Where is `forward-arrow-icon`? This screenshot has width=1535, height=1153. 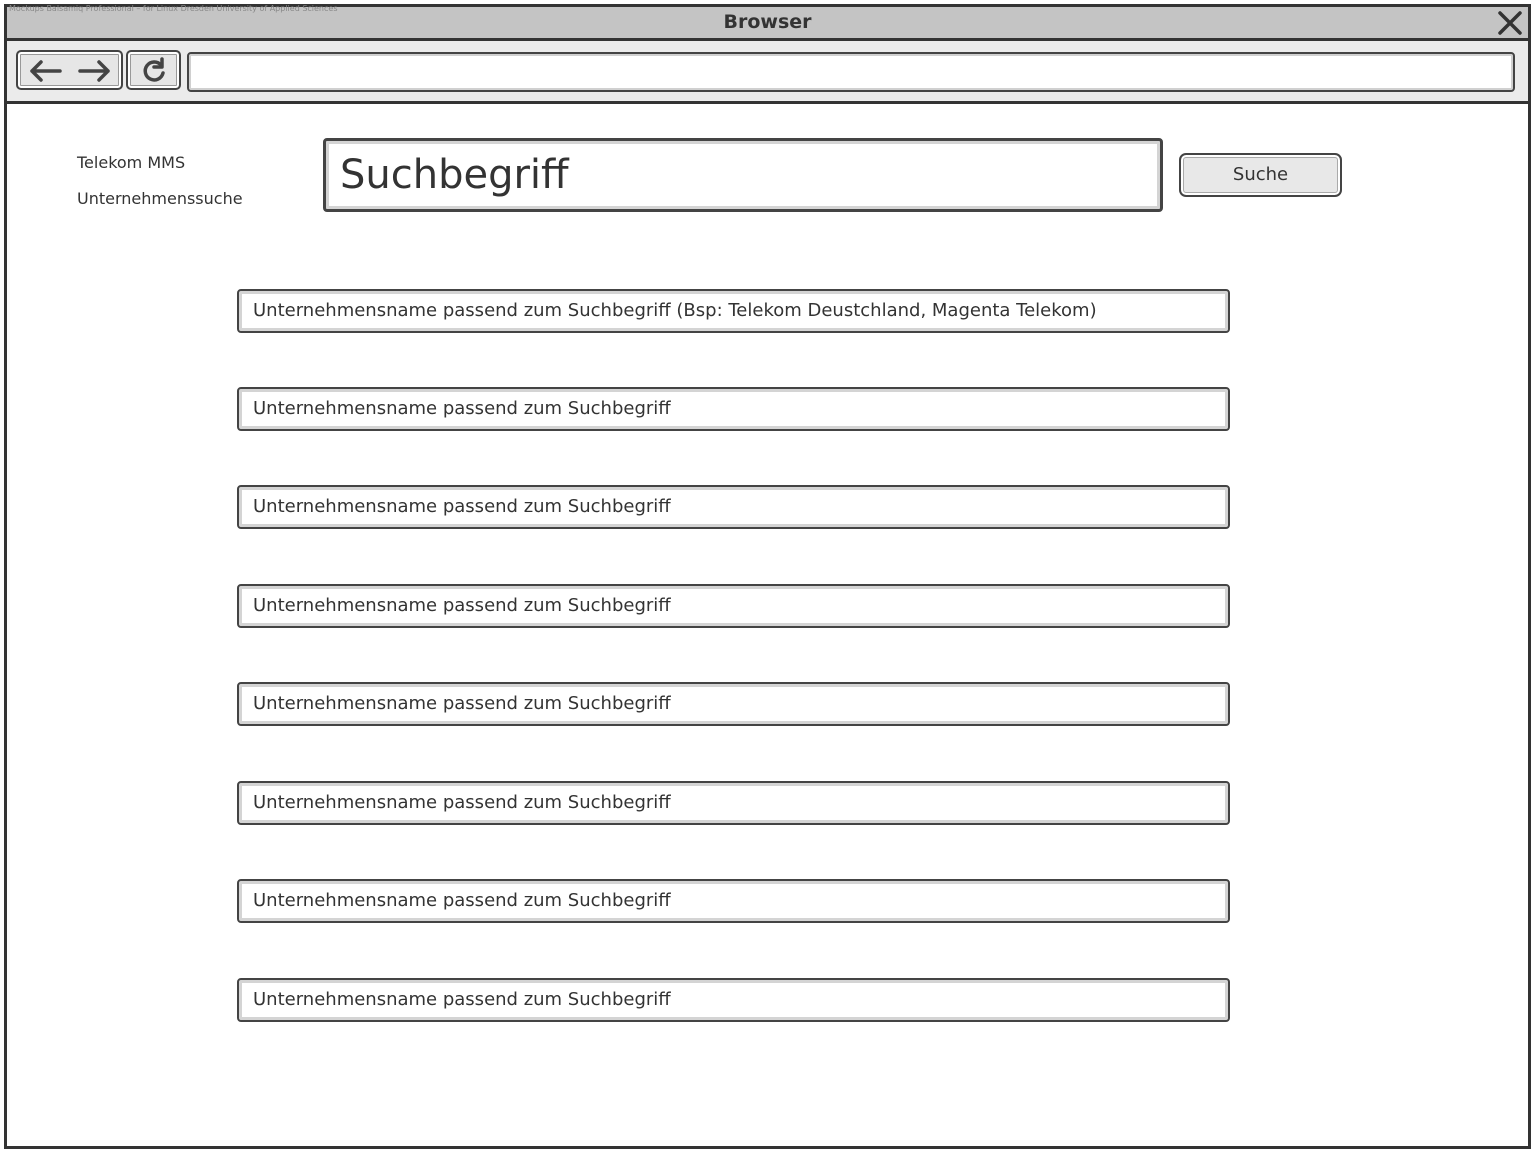 forward-arrow-icon is located at coordinates (94, 71).